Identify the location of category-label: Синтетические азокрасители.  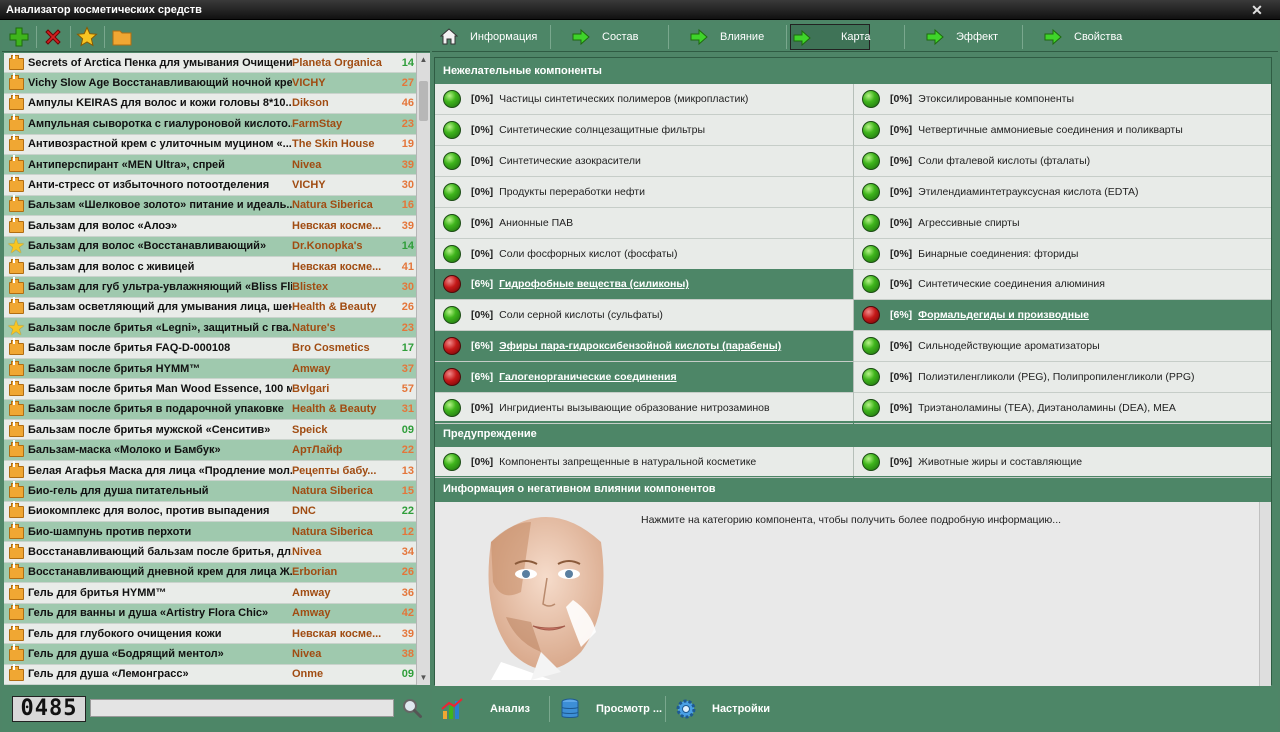
(570, 160).